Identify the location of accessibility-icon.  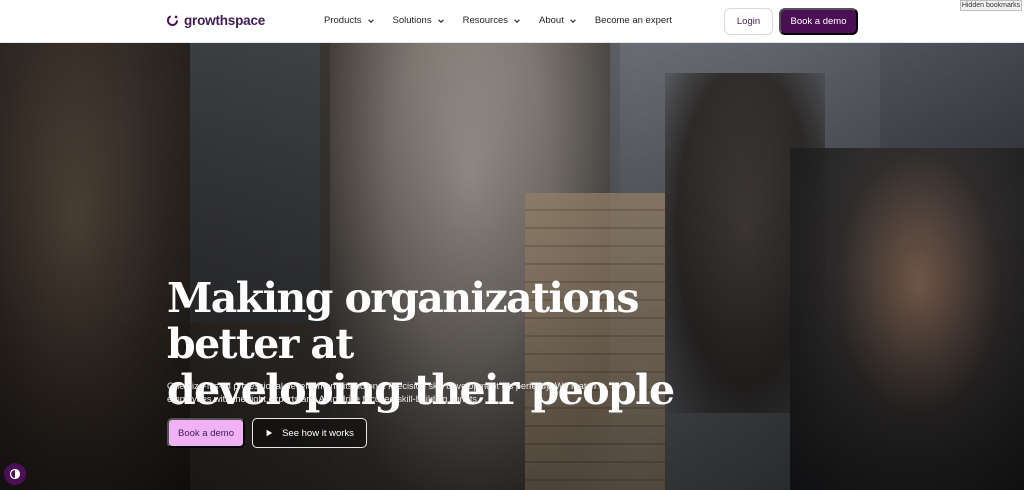
(15, 474).